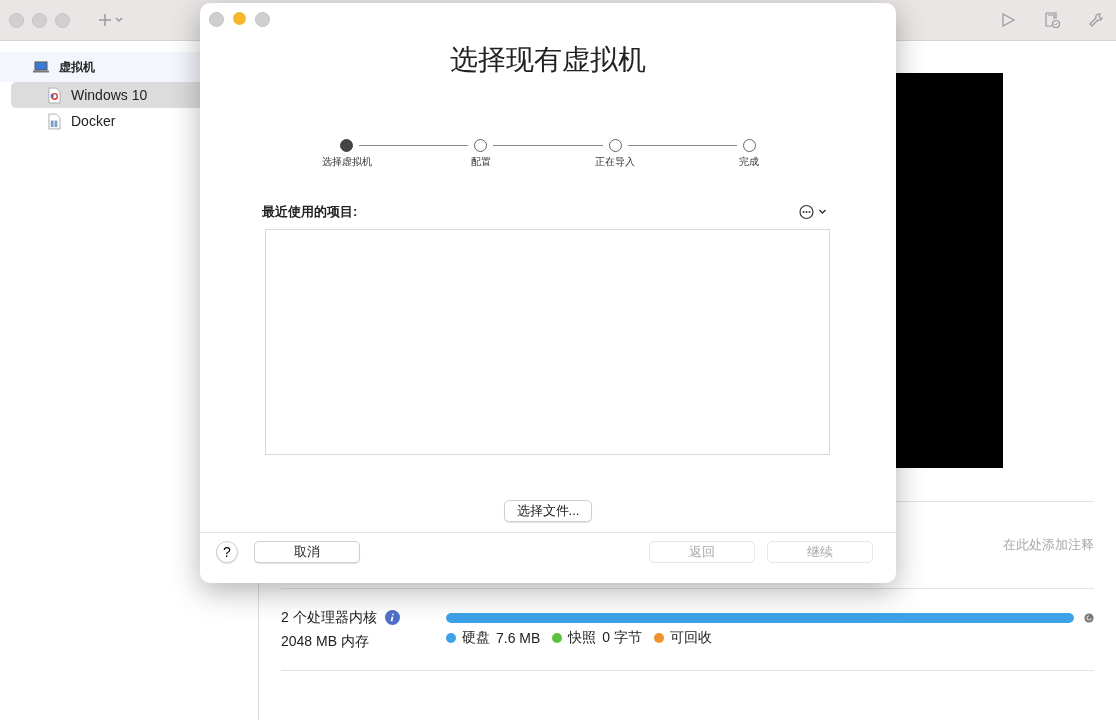 This screenshot has width=1116, height=720. What do you see at coordinates (392, 617) in the screenshot?
I see `info-icon` at bounding box center [392, 617].